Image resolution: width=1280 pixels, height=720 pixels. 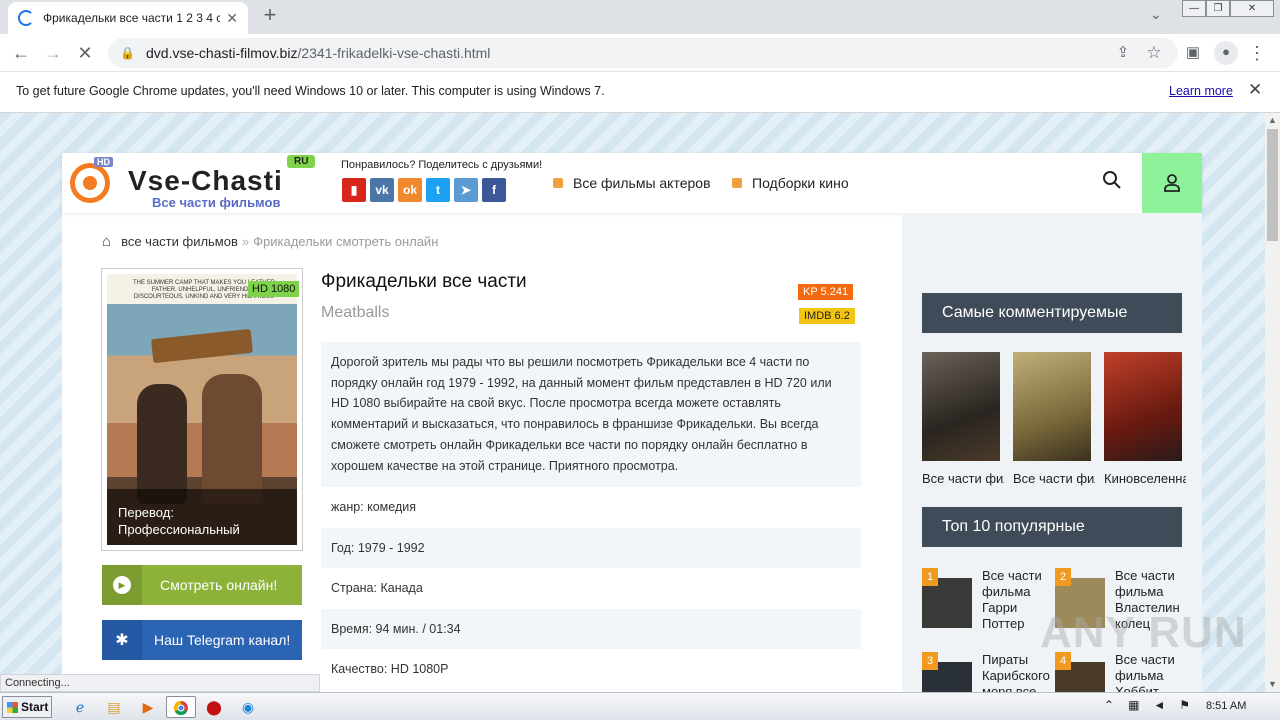 What do you see at coordinates (390, 669) in the screenshot?
I see `quality-row: Качество: HD 1080P` at bounding box center [390, 669].